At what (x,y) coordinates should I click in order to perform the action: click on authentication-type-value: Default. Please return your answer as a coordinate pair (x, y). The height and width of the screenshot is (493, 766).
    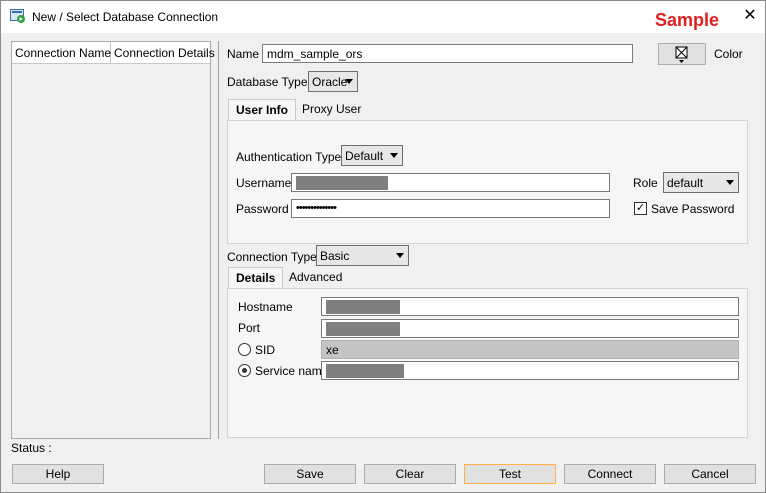
    Looking at the image, I should click on (364, 156).